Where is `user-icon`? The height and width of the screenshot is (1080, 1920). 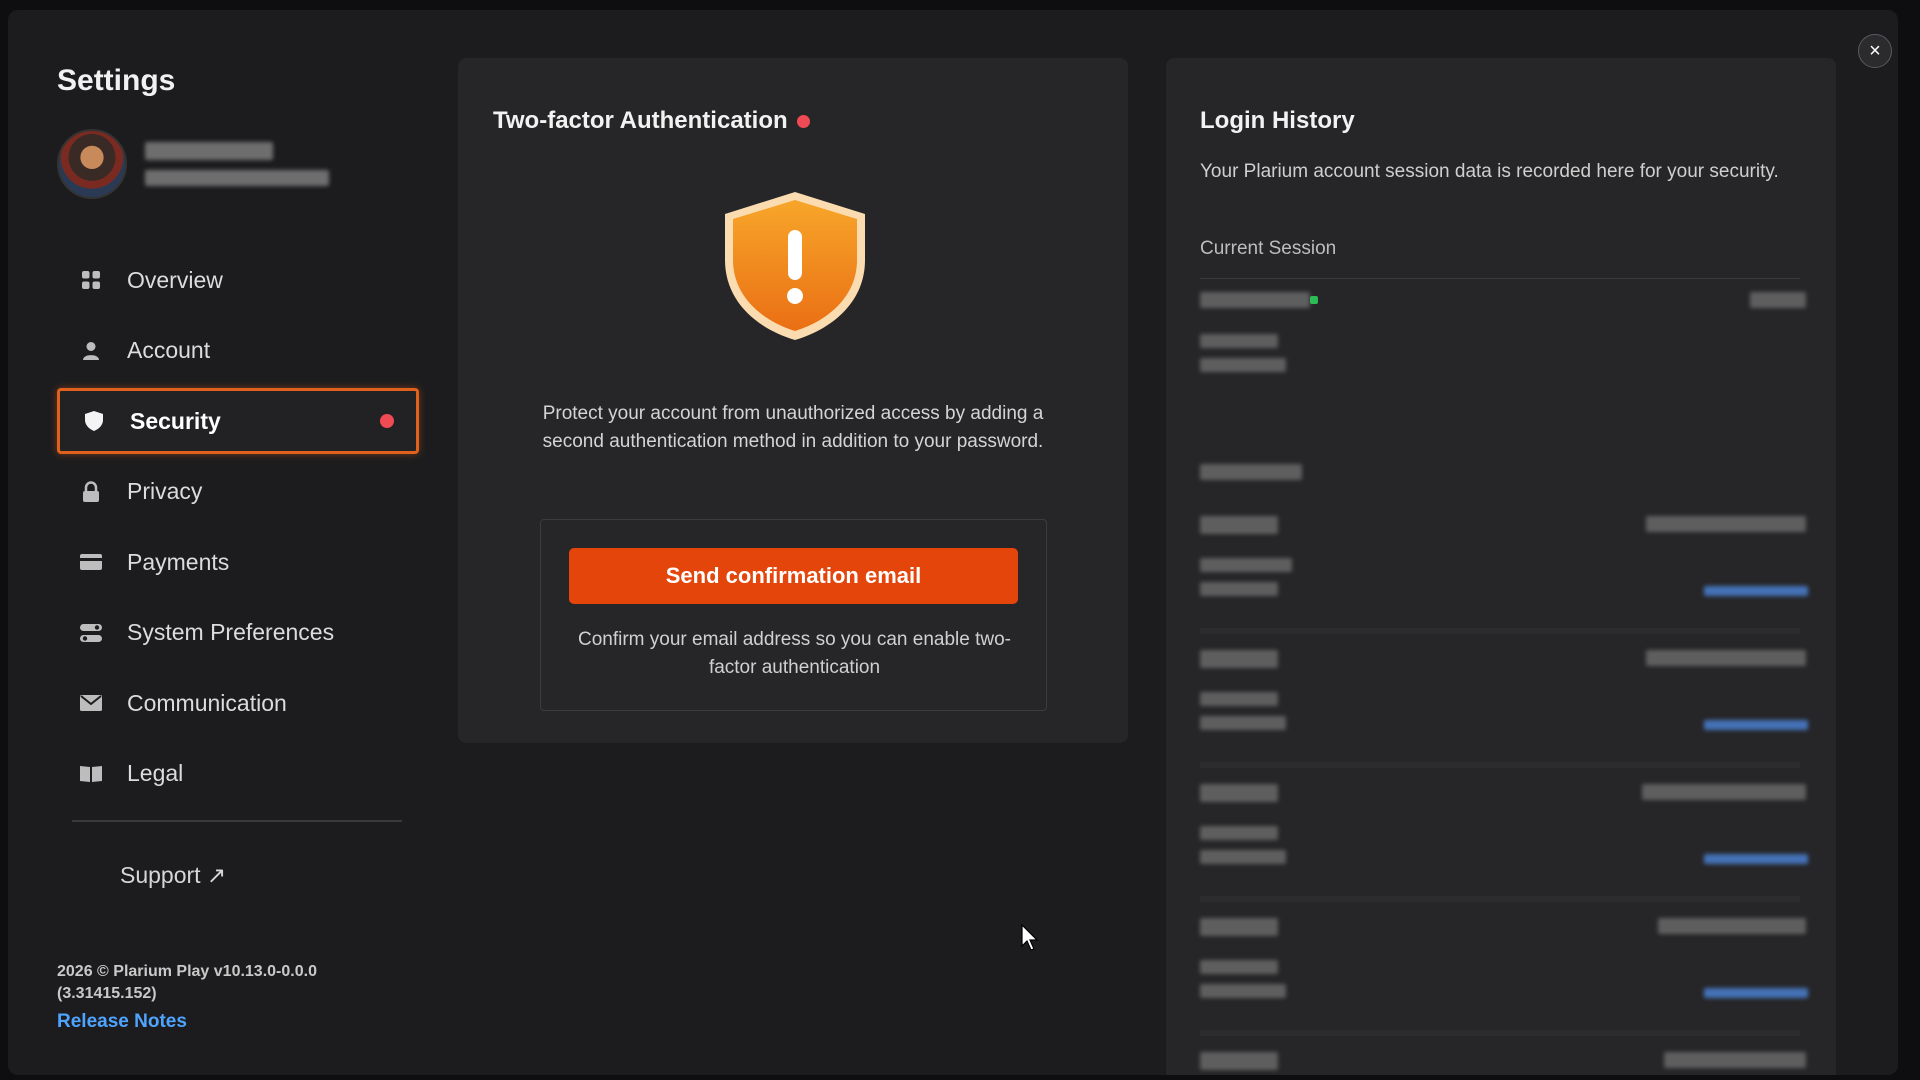
user-icon is located at coordinates (91, 351).